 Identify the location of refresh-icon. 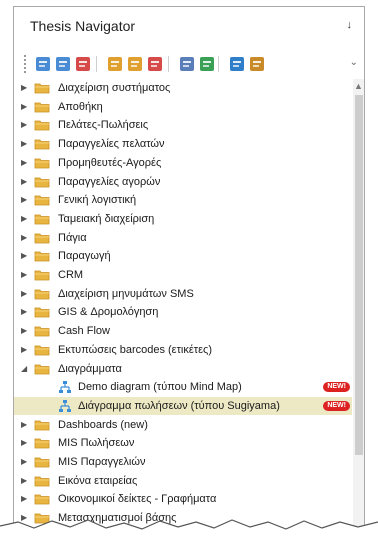
(237, 64).